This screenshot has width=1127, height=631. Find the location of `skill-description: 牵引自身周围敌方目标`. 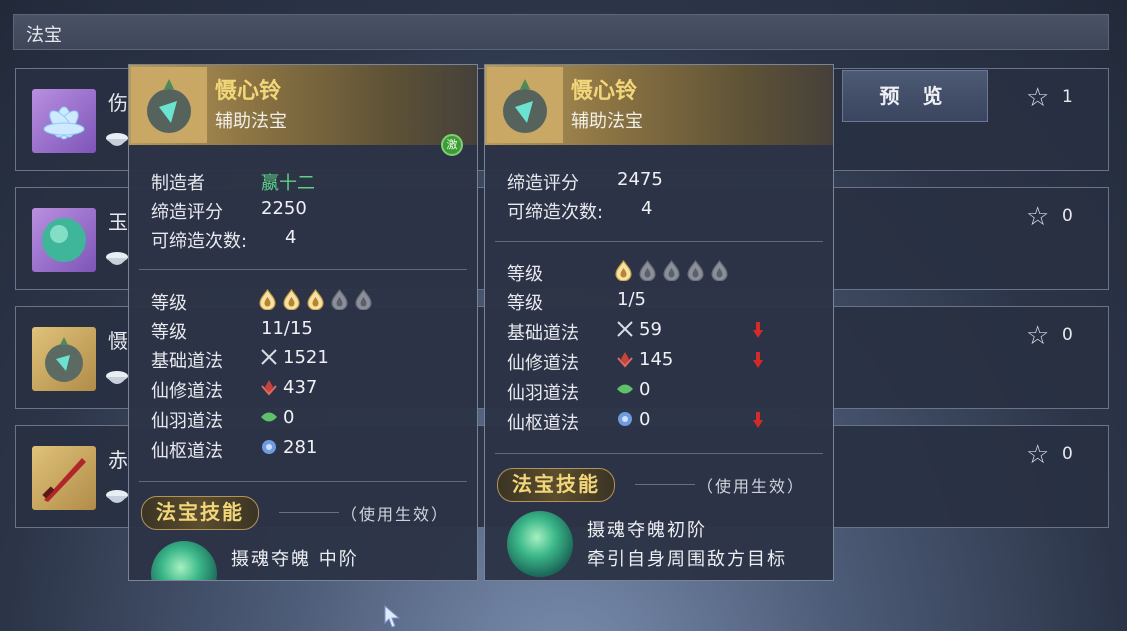

skill-description: 牵引自身周围敌方目标 is located at coordinates (687, 559).